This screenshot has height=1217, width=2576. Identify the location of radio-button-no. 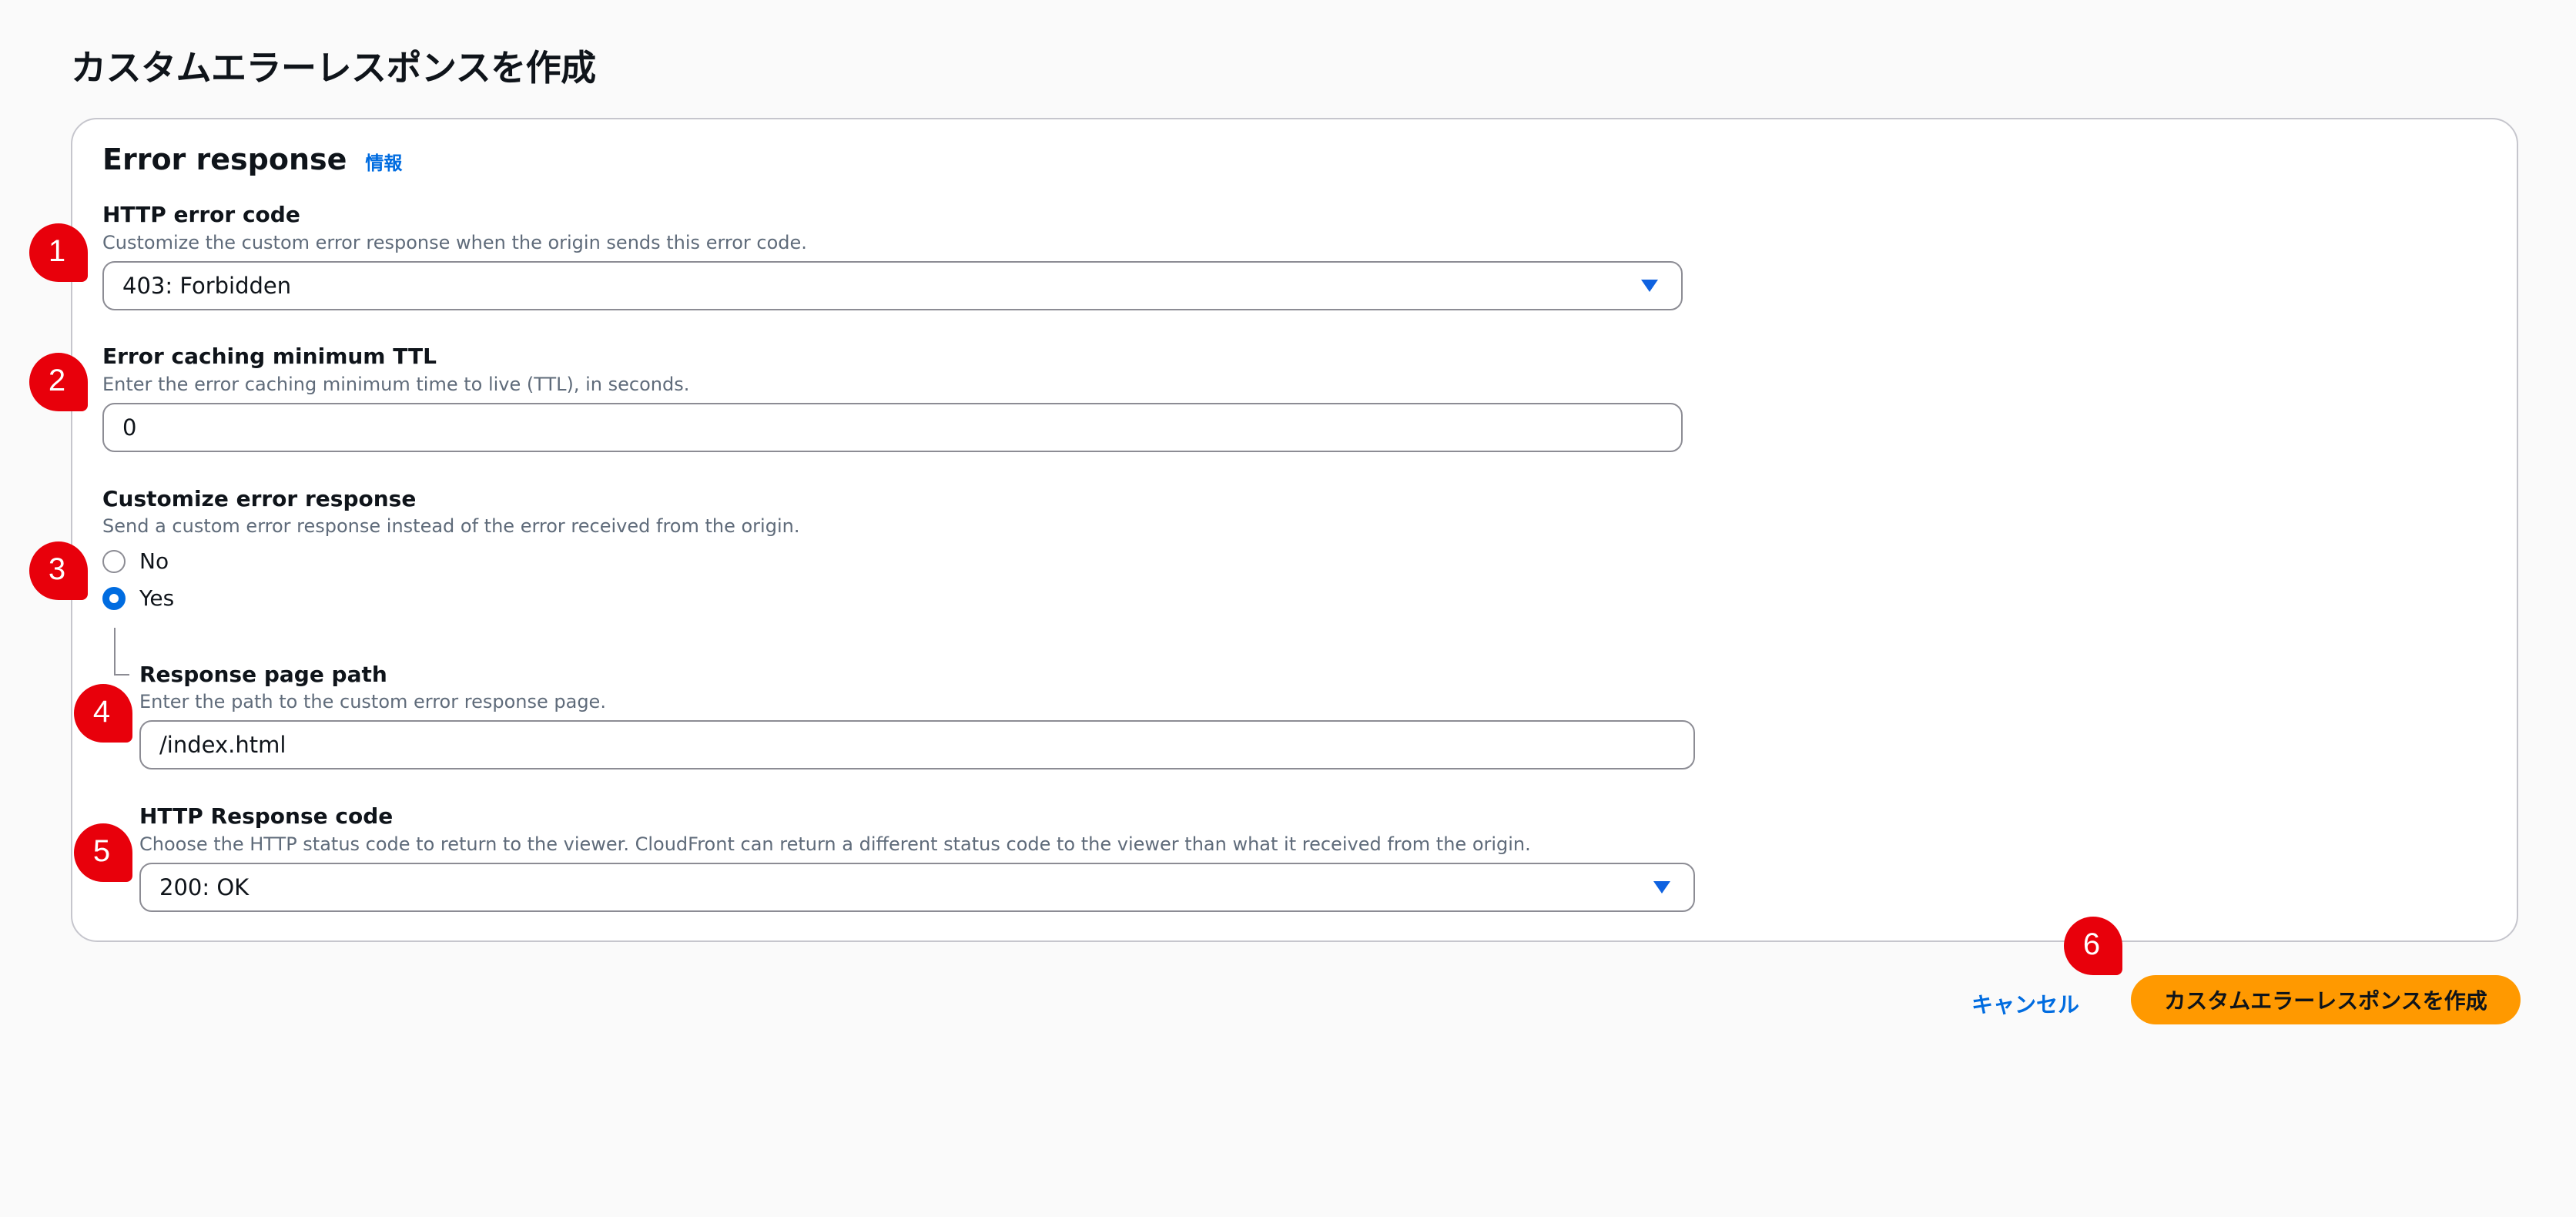
(114, 561).